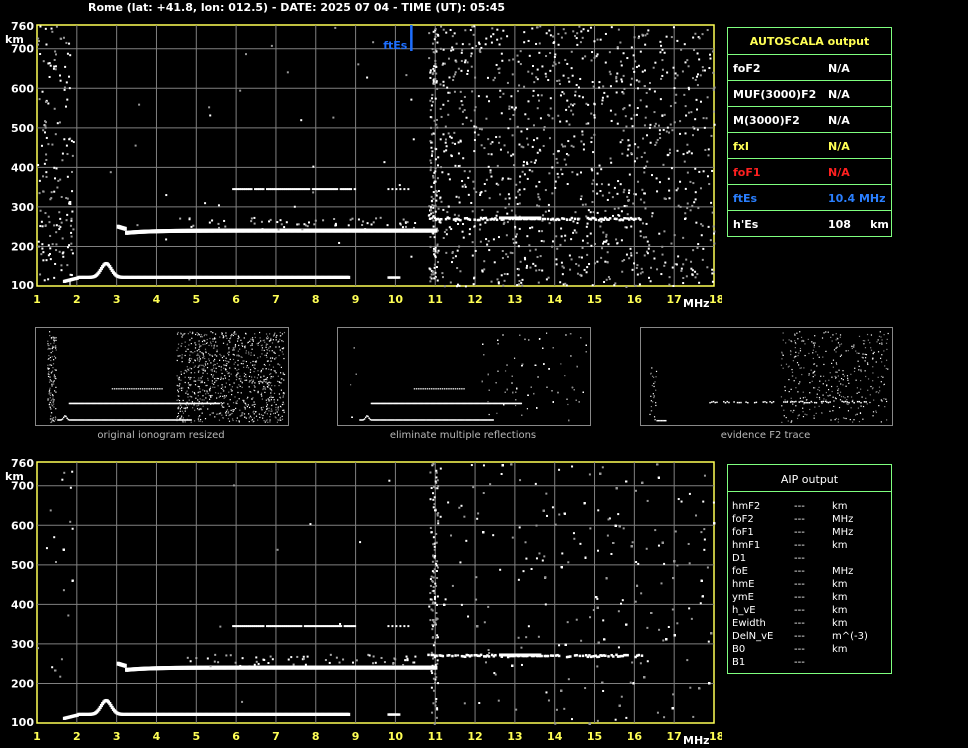 The width and height of the screenshot is (968, 748). Describe the element at coordinates (746, 506) in the screenshot. I see `aip-label: hmF2` at that location.